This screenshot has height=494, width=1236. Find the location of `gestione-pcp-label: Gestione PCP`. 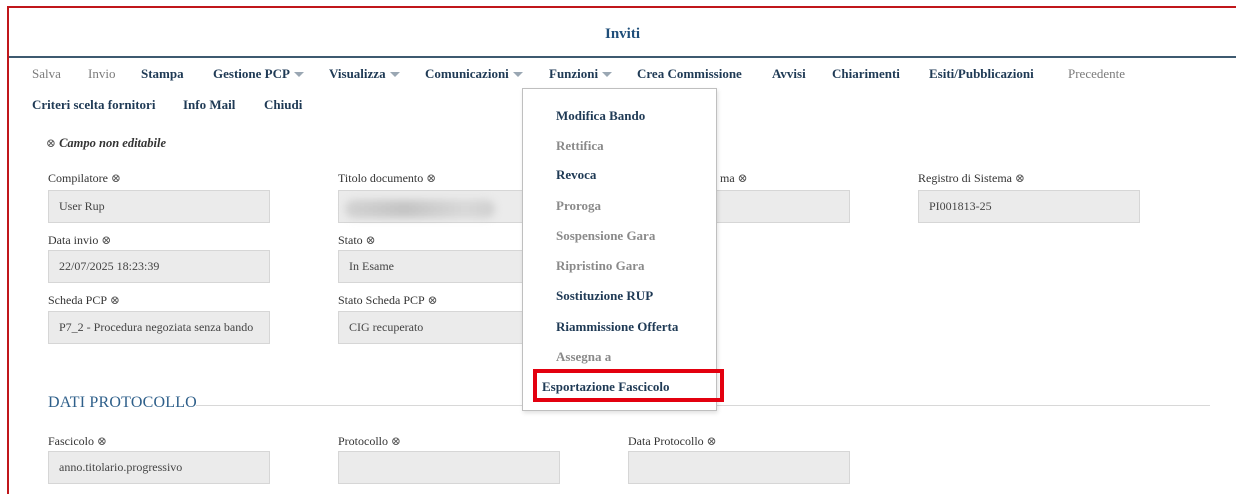

gestione-pcp-label: Gestione PCP is located at coordinates (251, 73).